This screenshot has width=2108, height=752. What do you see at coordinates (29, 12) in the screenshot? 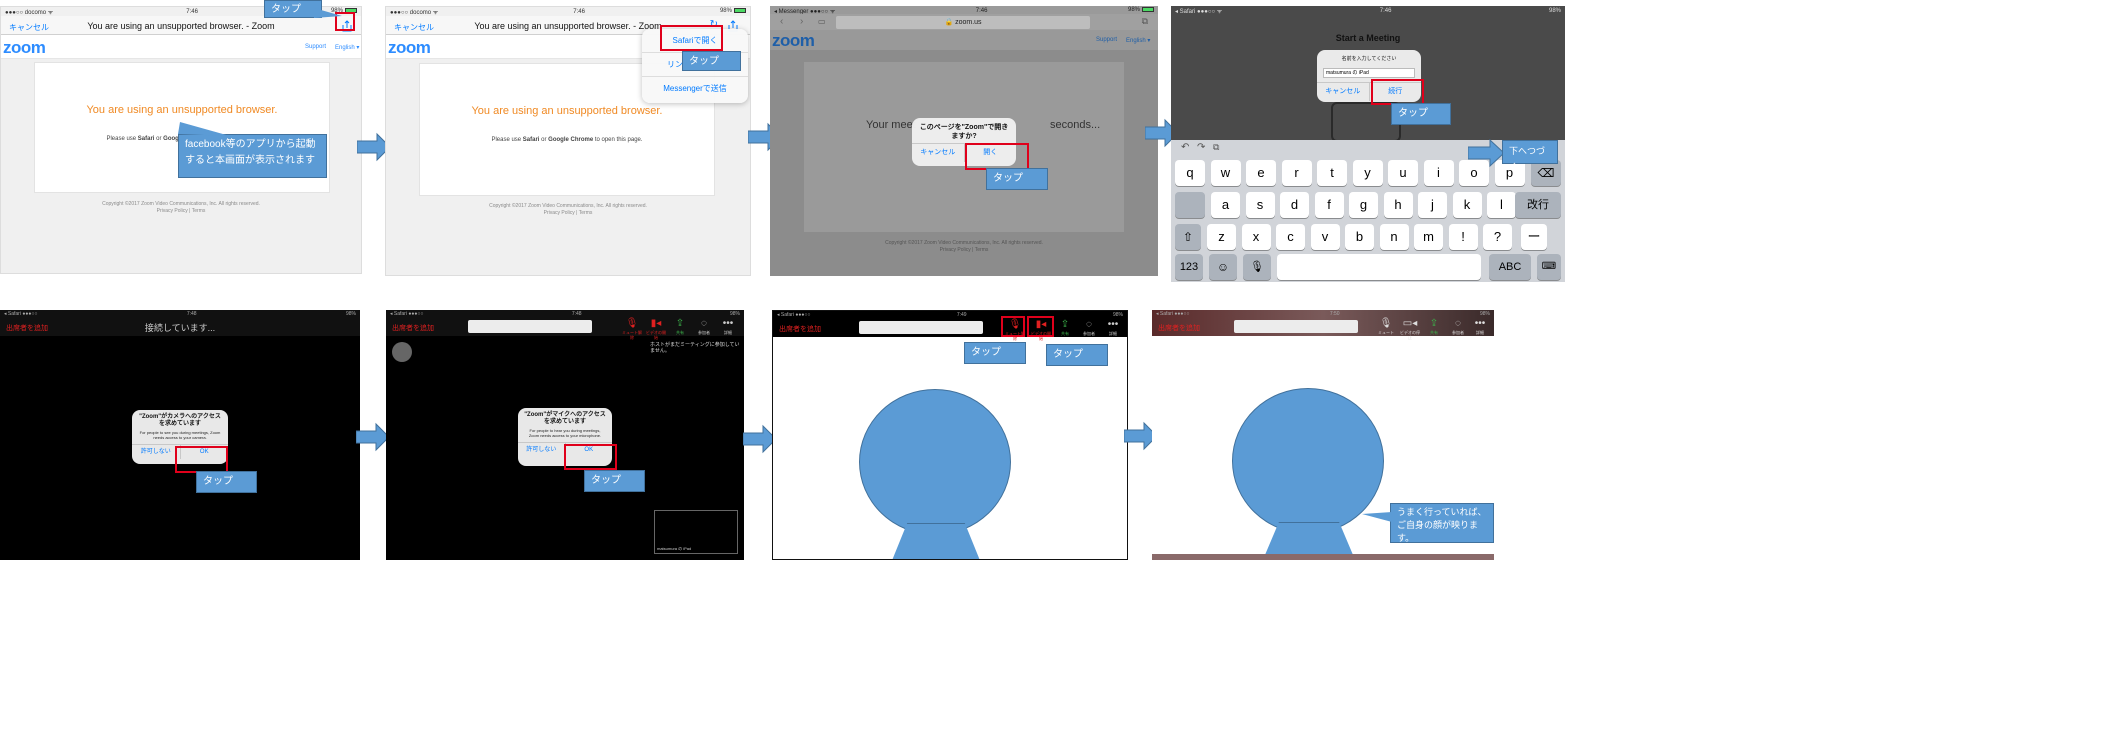
I see `carrier-label: ●●●○○ docomo ᯤ` at bounding box center [29, 12].